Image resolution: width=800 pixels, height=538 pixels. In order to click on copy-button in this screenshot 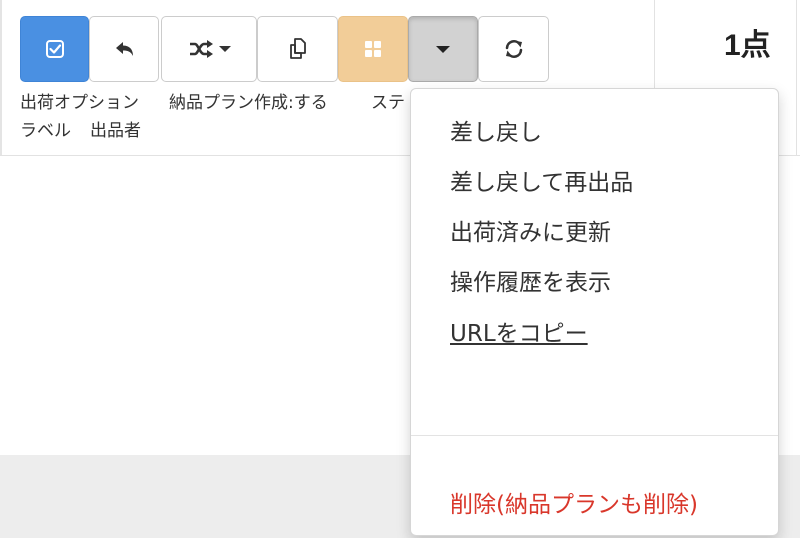, I will do `click(297, 49)`.